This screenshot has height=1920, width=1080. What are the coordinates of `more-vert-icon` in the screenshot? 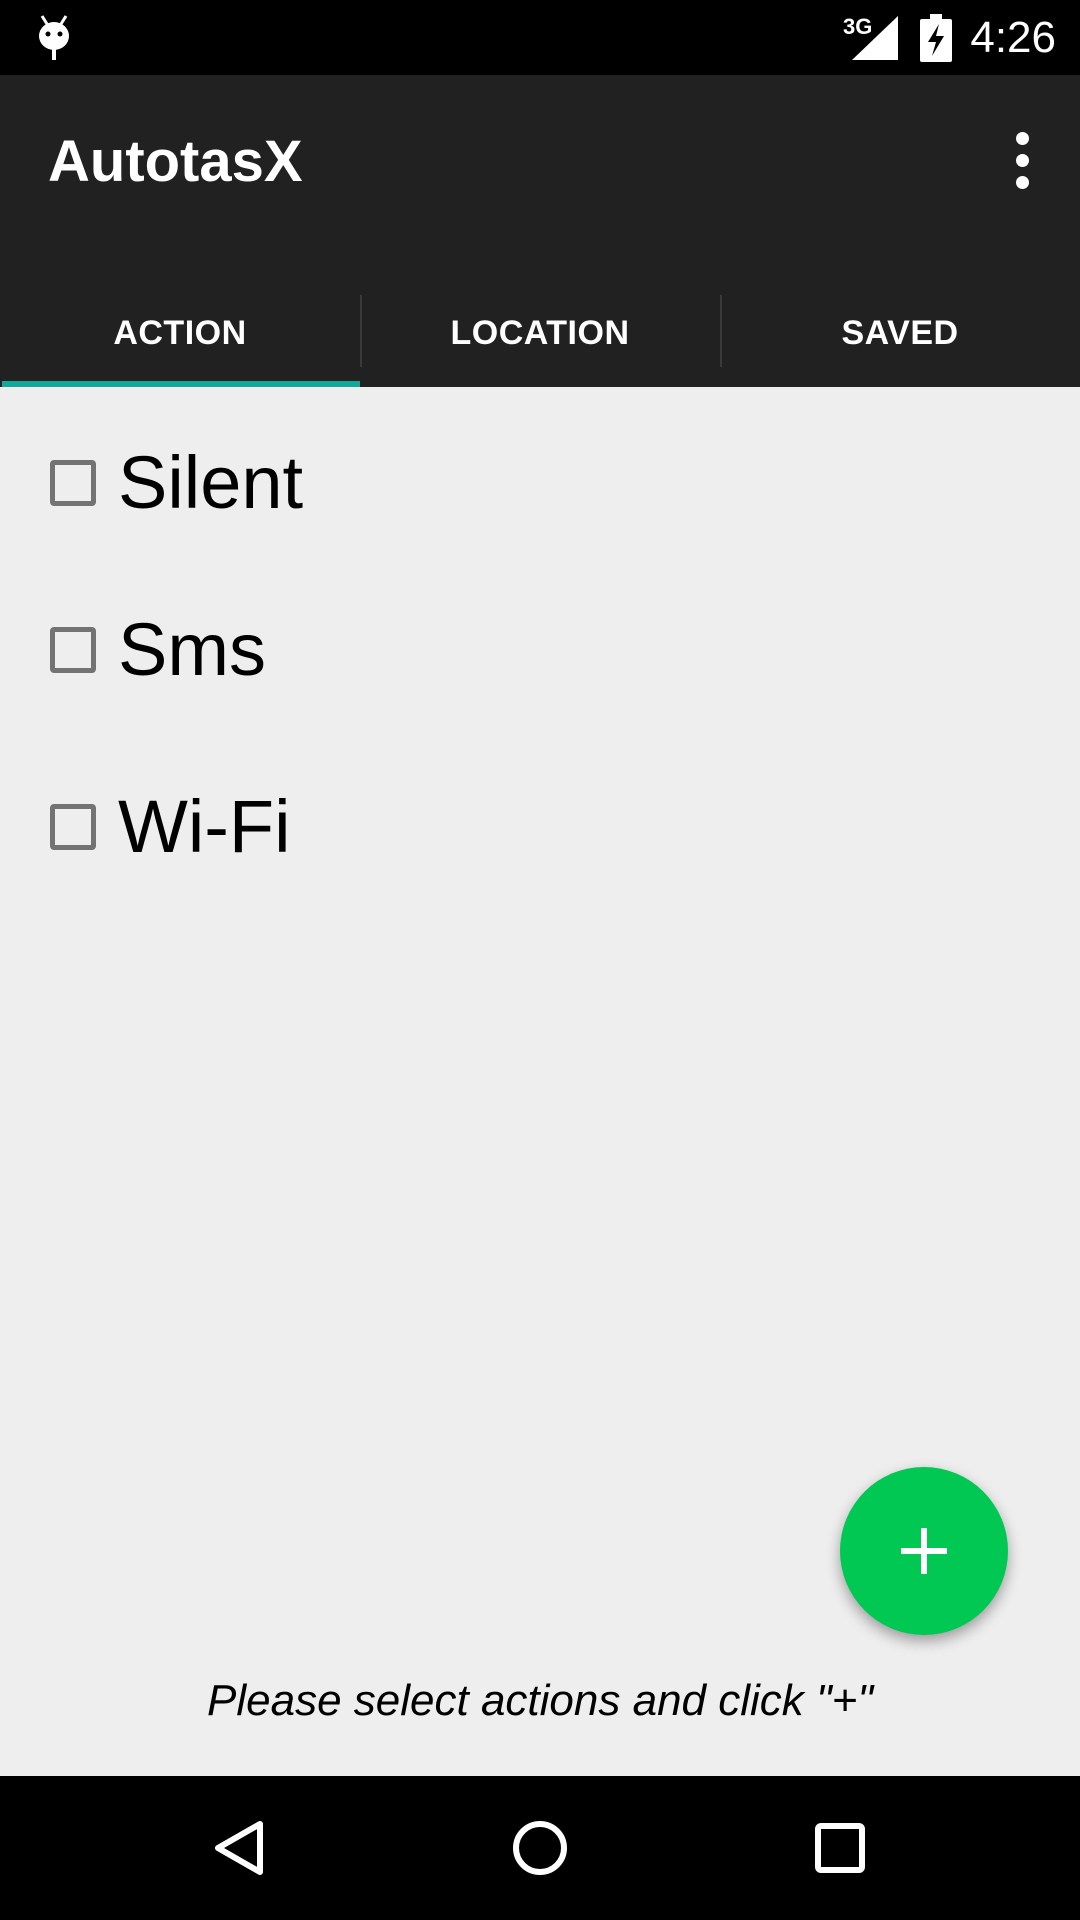 It's located at (1022, 160).